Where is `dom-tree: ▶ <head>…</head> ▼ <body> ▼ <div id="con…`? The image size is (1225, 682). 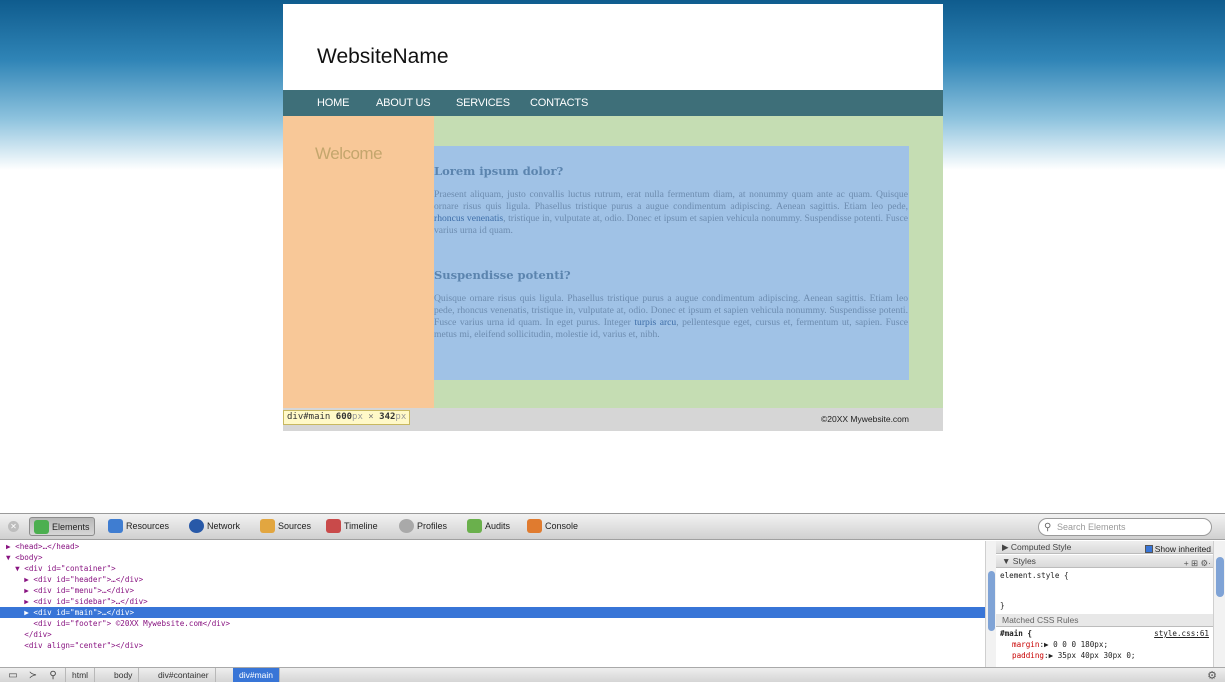 dom-tree: ▶ <head>…</head> ▼ <body> ▼ <div id="con… is located at coordinates (492, 604).